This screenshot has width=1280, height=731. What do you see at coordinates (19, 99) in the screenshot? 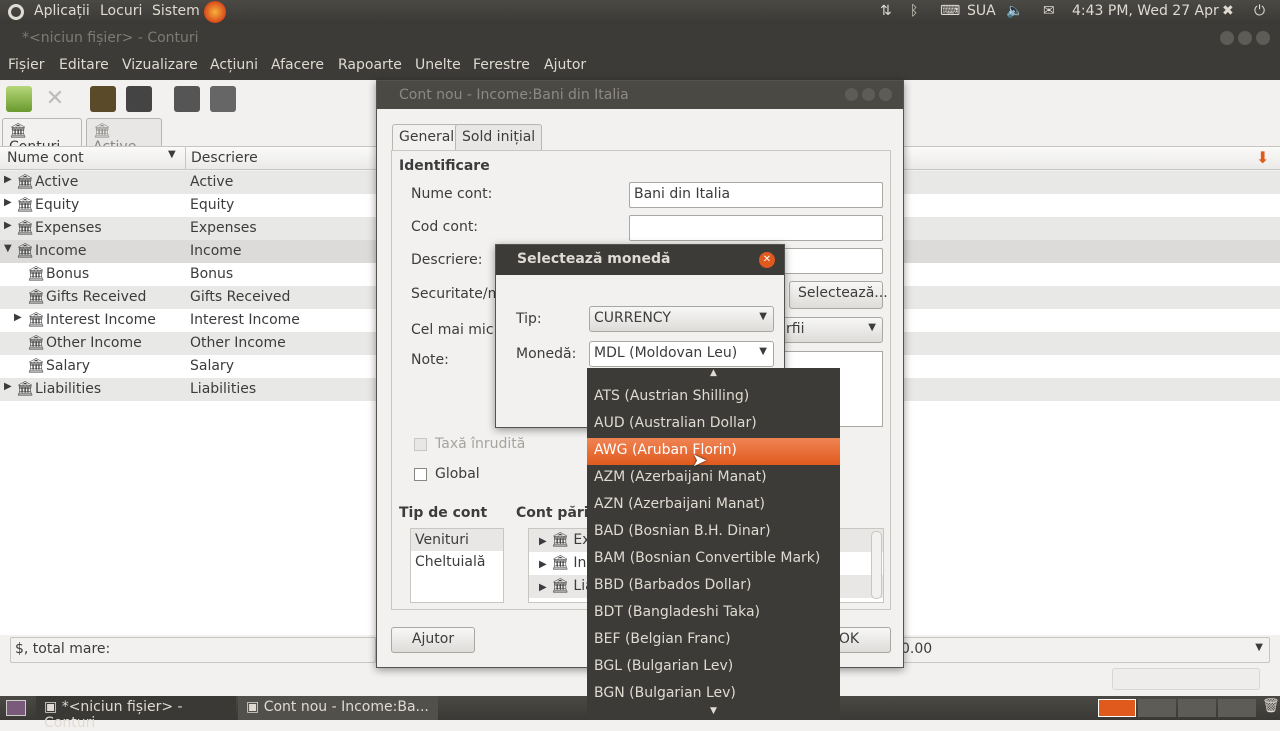
I see `save-icon` at bounding box center [19, 99].